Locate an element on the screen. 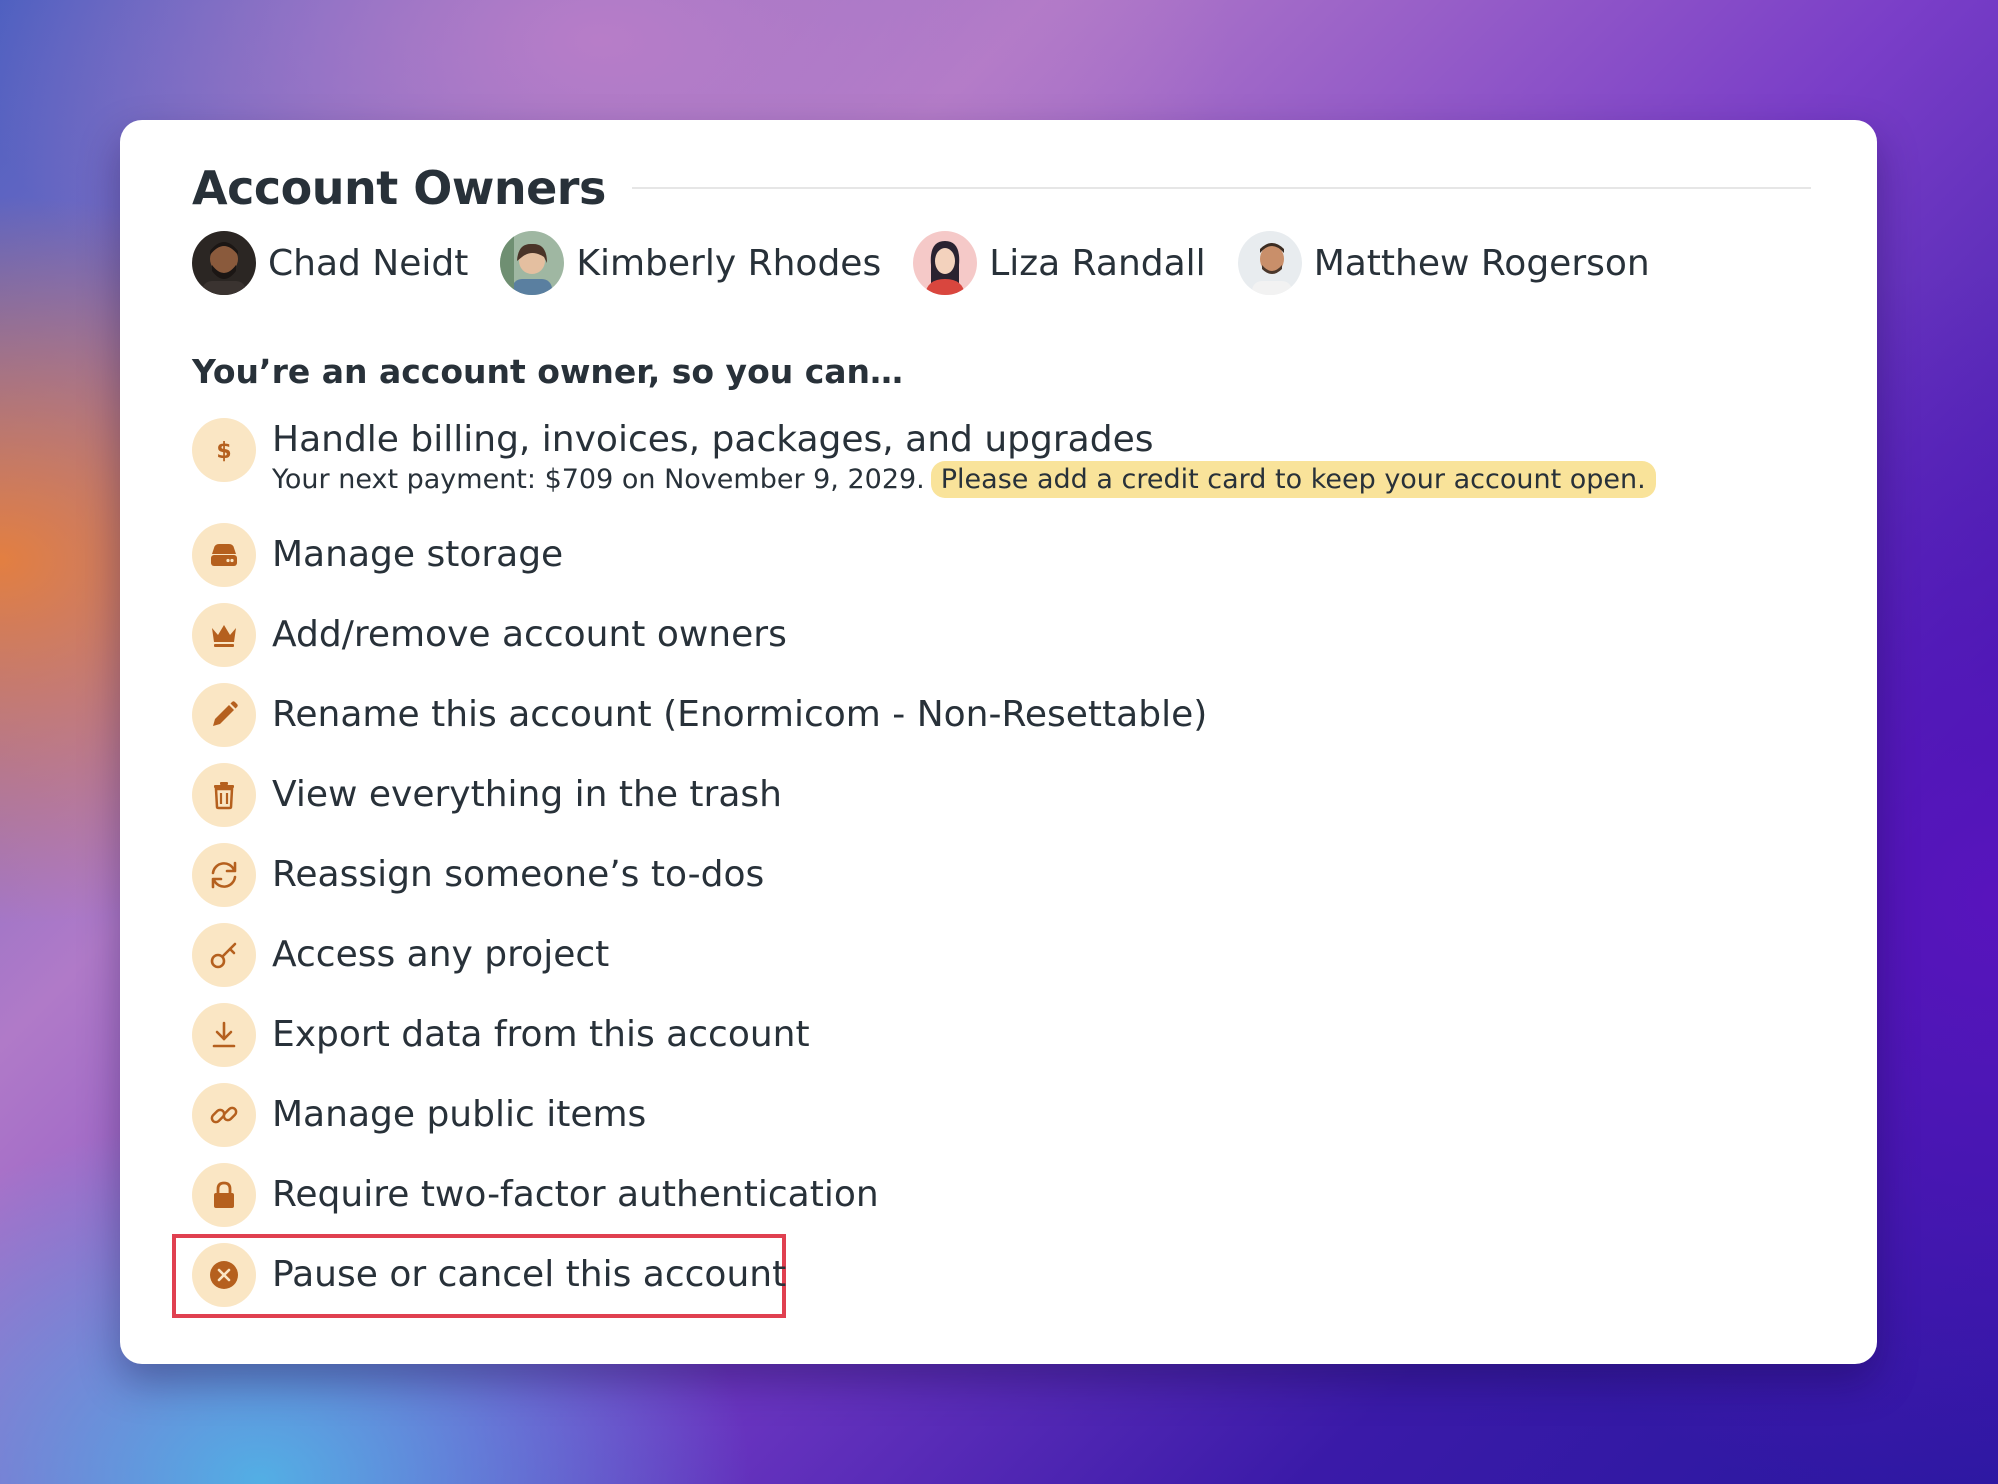 The image size is (1998, 1484). owner-name: Kimberly Rhodes is located at coordinates (729, 263).